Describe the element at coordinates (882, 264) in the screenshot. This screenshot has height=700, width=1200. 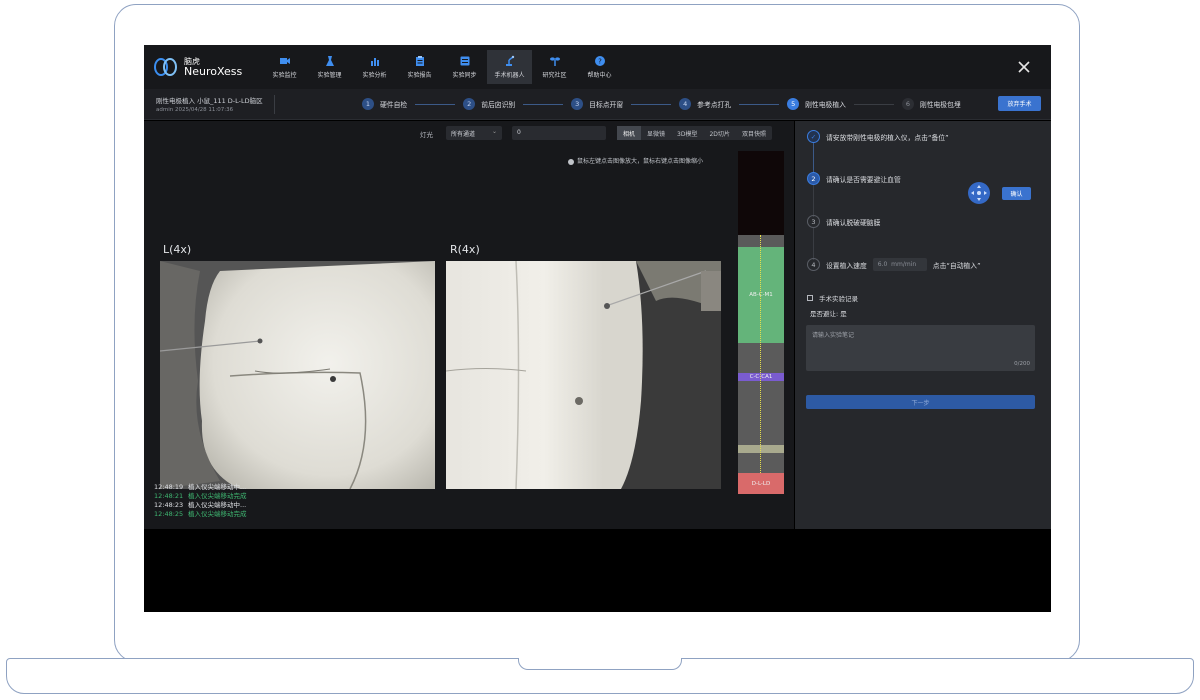
I see `speed-value: 6.0` at that location.